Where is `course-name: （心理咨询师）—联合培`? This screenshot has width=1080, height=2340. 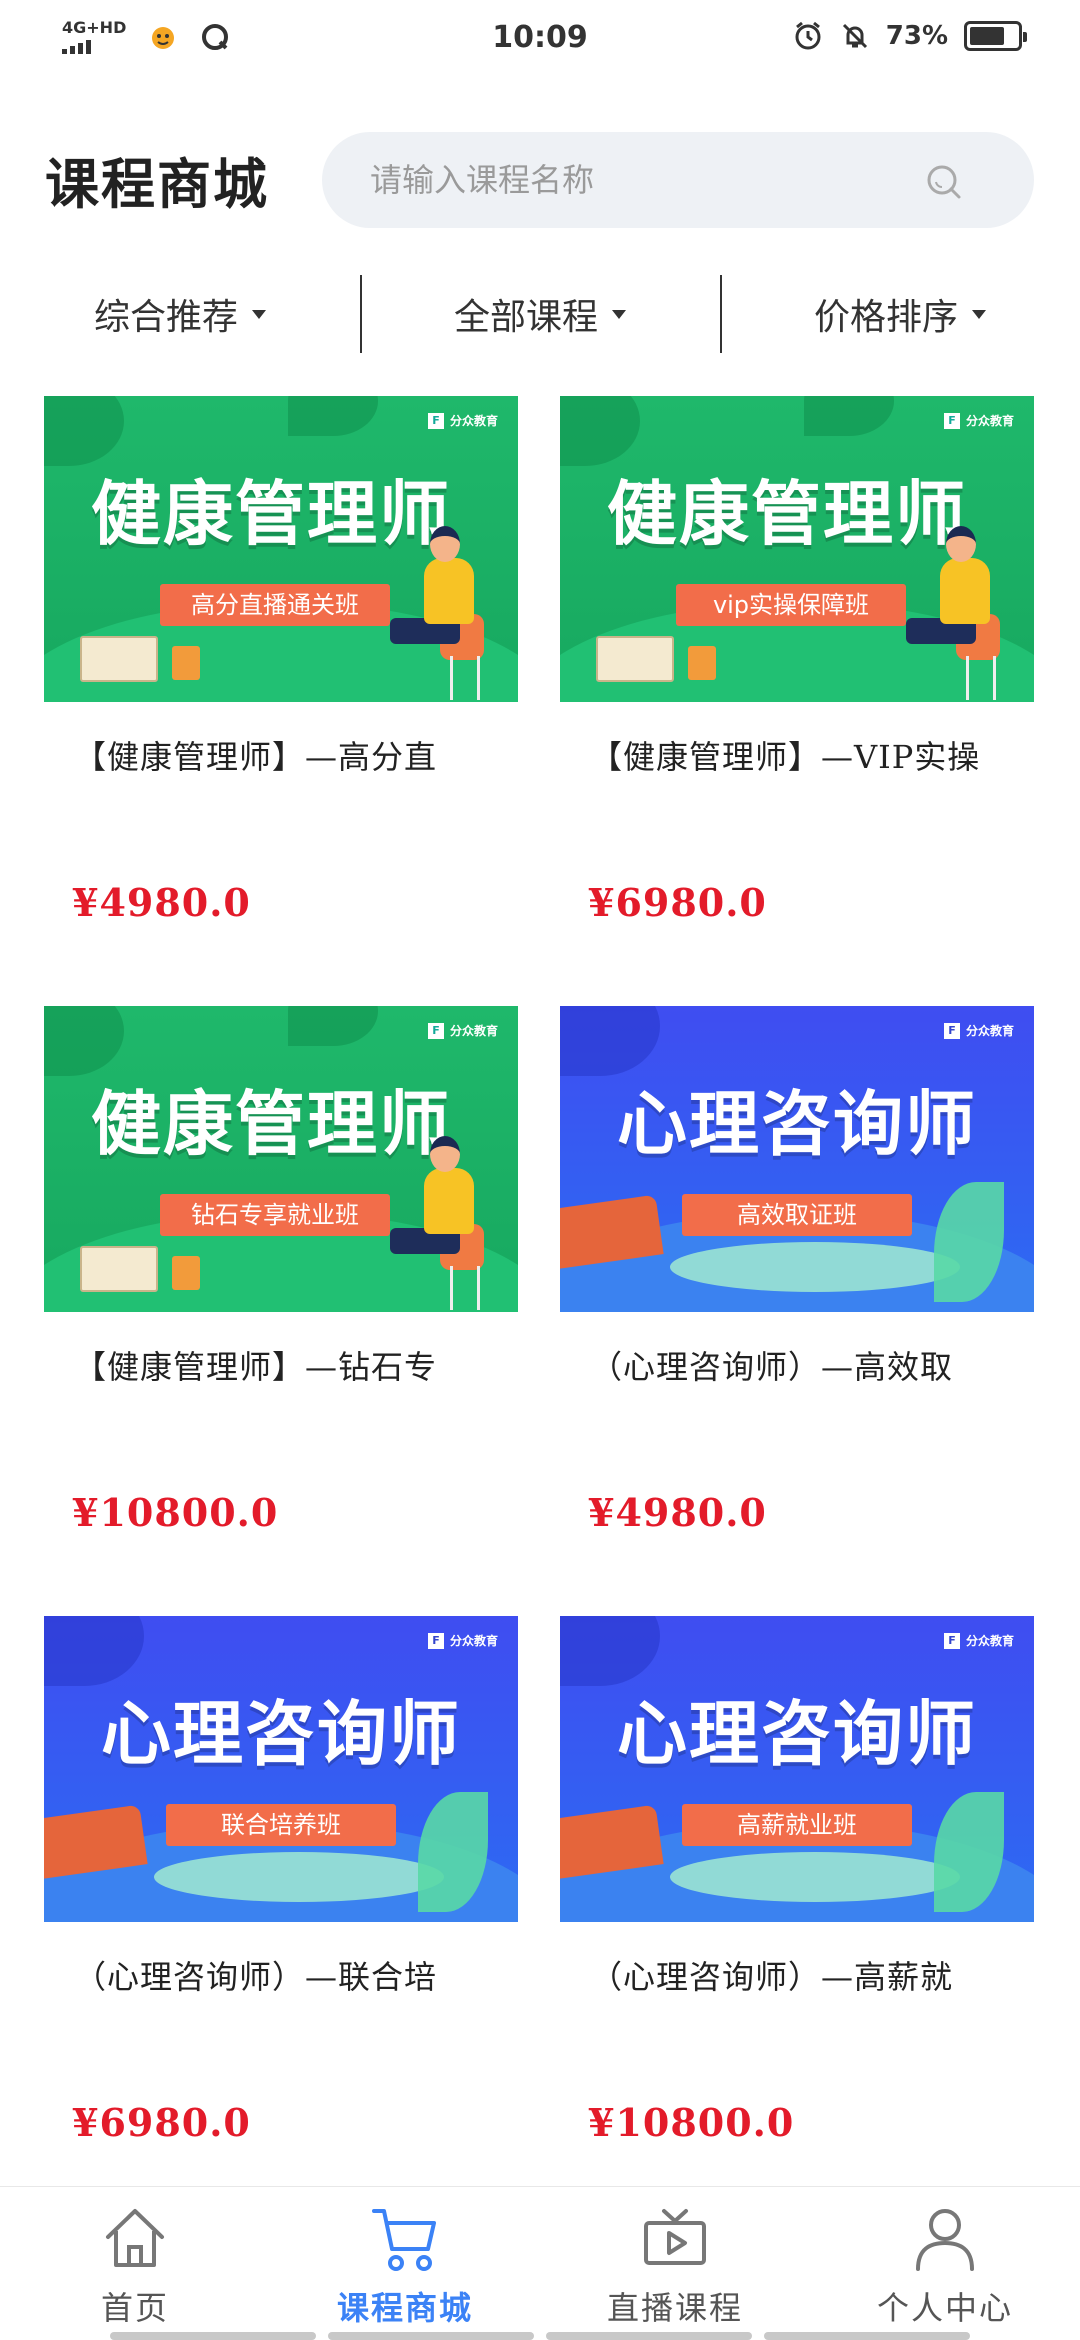 course-name: （心理咨询师）—联合培 is located at coordinates (256, 1977).